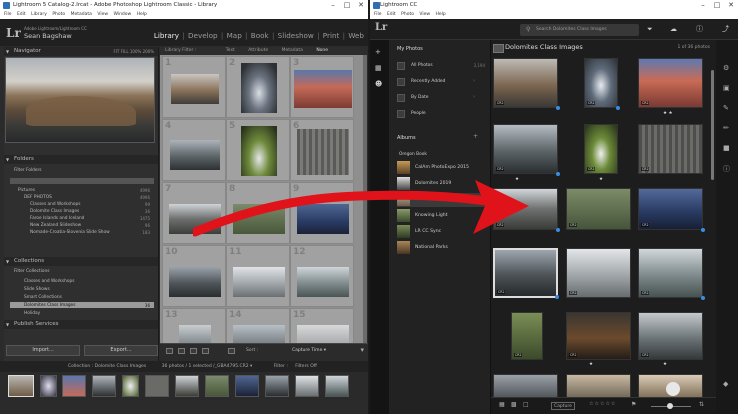 The width and height of the screenshot is (738, 414). Describe the element at coordinates (292, 50) in the screenshot. I see `filter-tab-metadata: Metadata` at that location.